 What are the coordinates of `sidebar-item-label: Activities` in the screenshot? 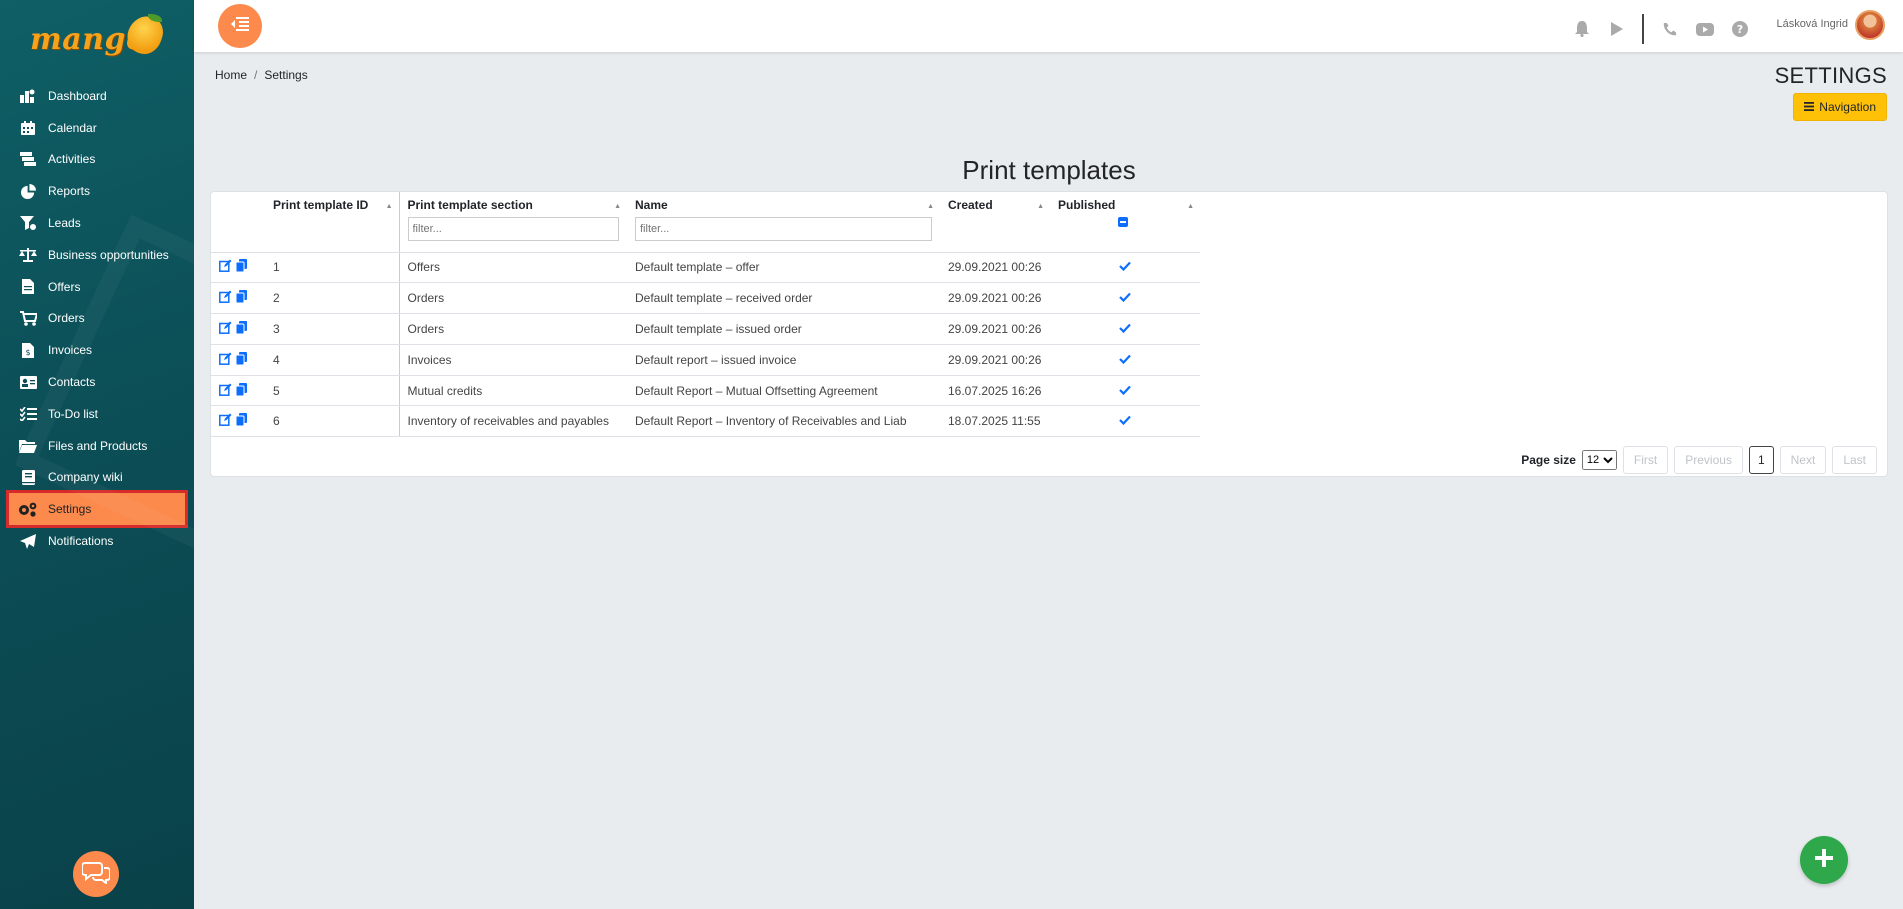 It's located at (72, 159).